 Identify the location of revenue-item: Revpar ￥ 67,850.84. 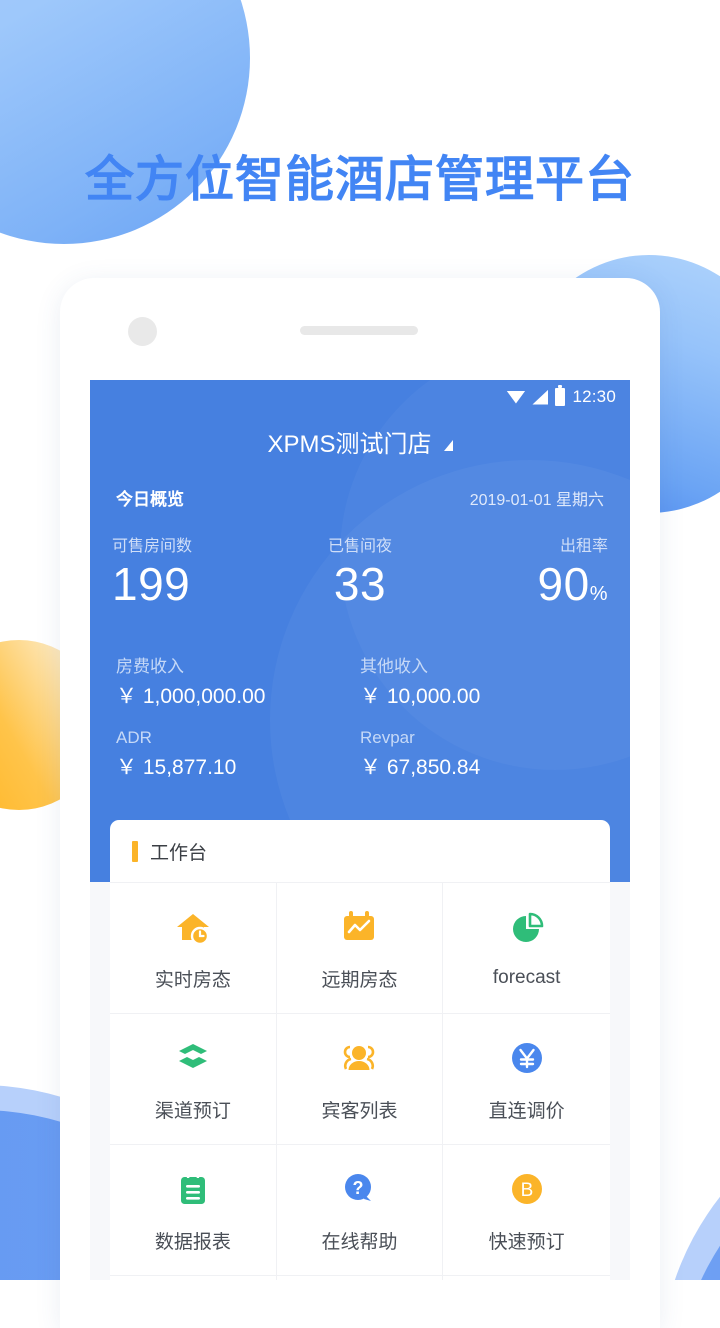
(482, 759).